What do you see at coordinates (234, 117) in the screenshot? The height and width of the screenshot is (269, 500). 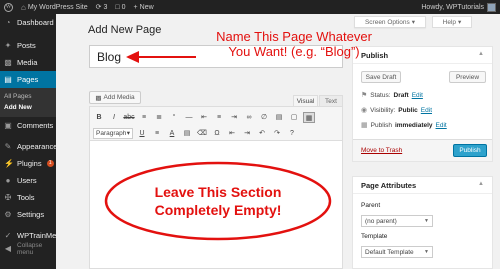 I see `align-right-icon: ⇥` at bounding box center [234, 117].